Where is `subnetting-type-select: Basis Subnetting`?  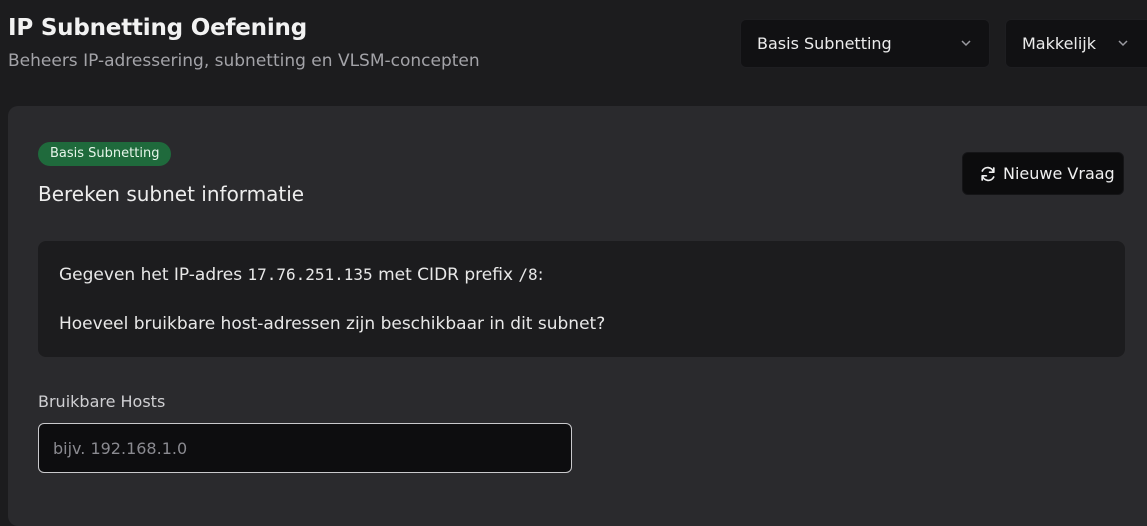 subnetting-type-select: Basis Subnetting is located at coordinates (865, 43).